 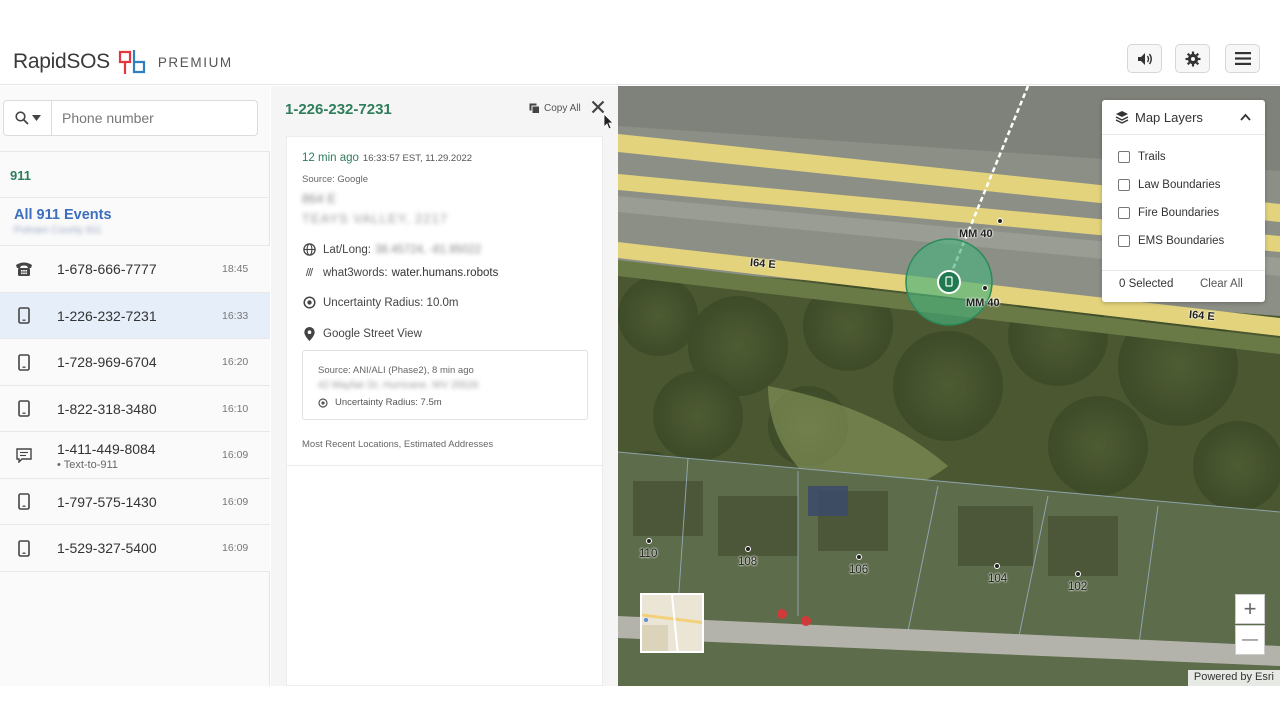 What do you see at coordinates (235, 362) in the screenshot?
I see `call-time: 16:20` at bounding box center [235, 362].